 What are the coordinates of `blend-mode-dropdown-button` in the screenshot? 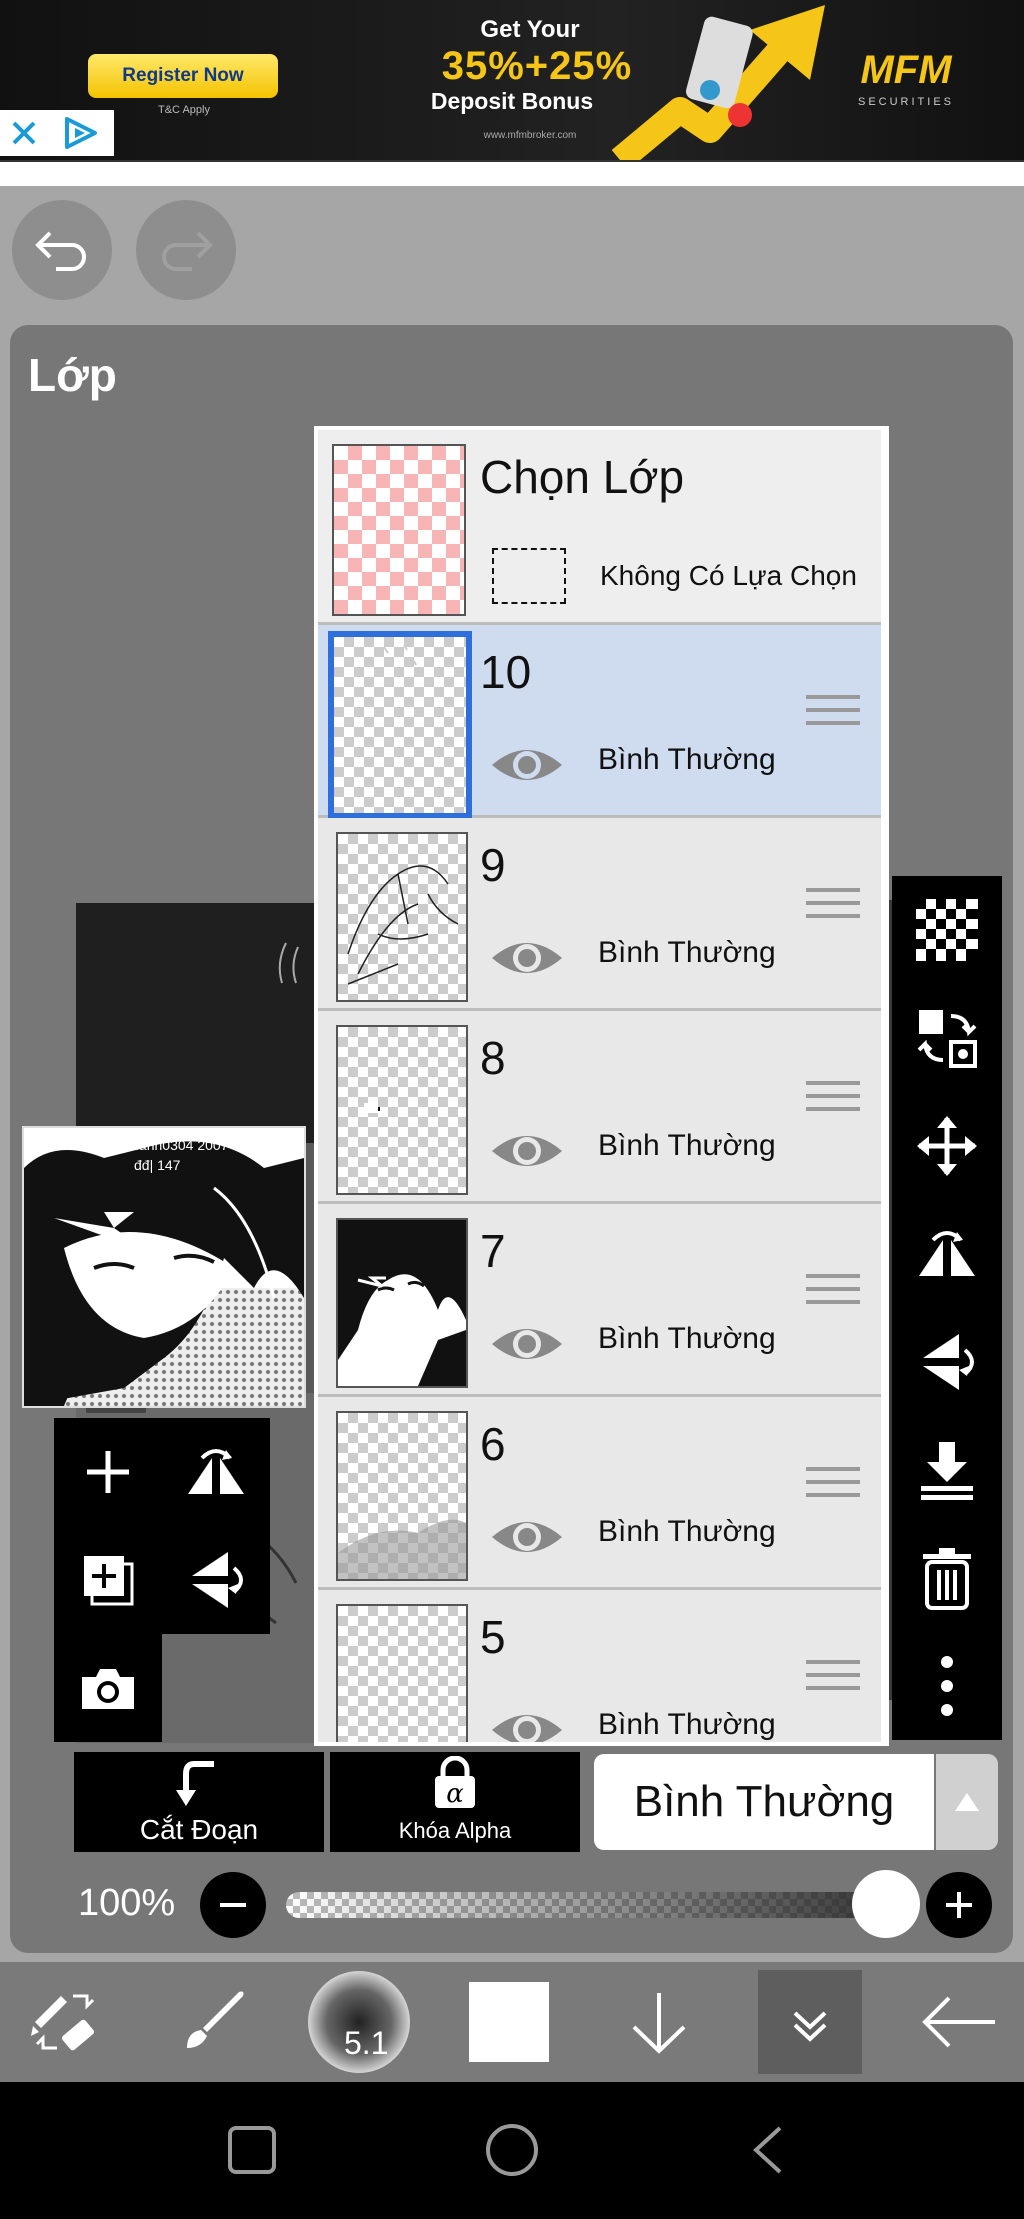 It's located at (967, 1802).